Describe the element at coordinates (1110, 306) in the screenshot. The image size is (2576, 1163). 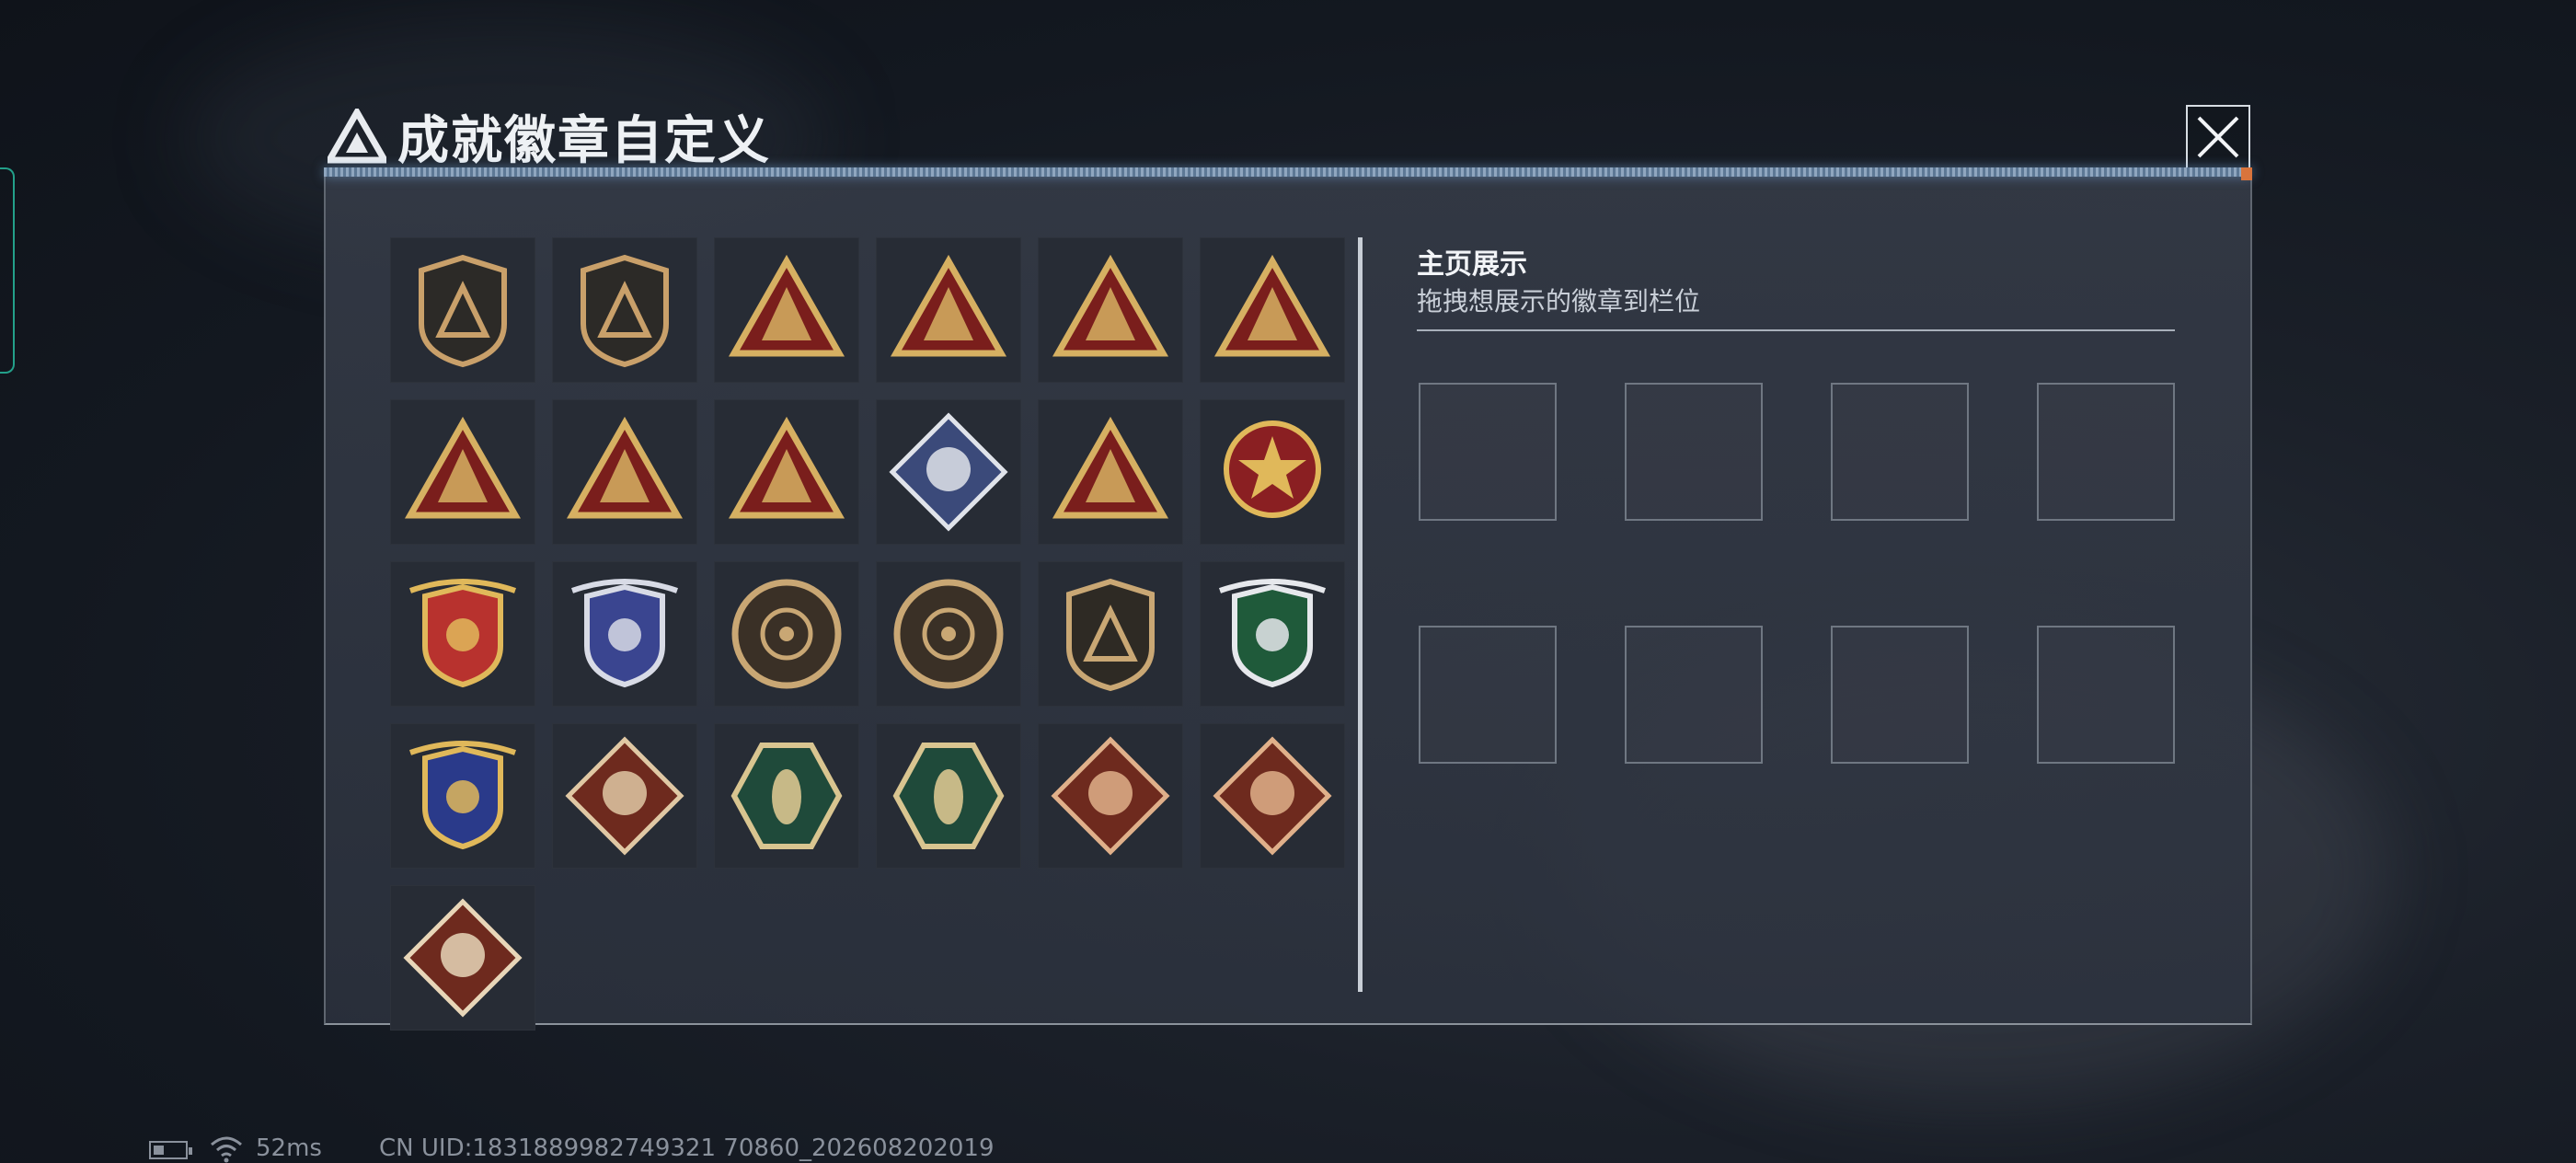
I see `number-one-triangle-icon` at that location.